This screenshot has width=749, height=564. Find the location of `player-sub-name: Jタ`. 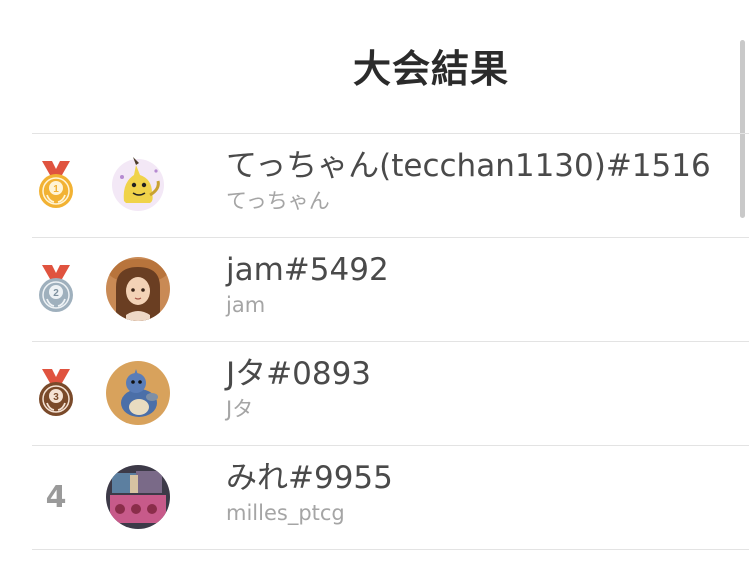

player-sub-name: Jタ is located at coordinates (240, 409).